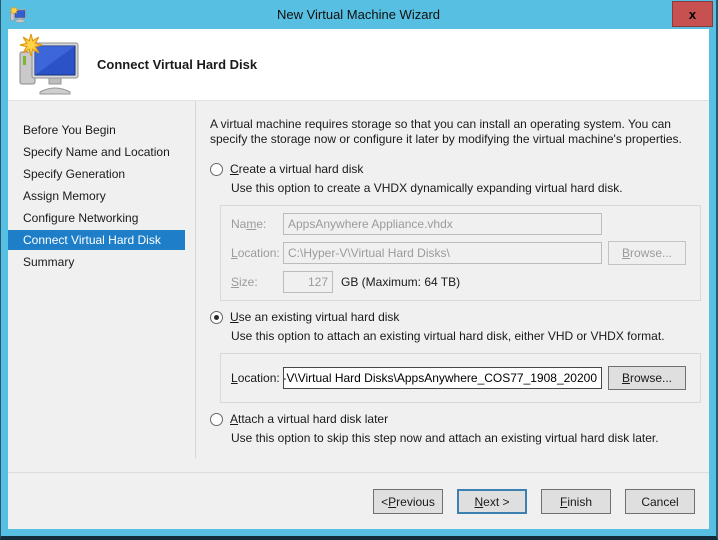 This screenshot has width=718, height=540. What do you see at coordinates (96, 240) in the screenshot?
I see `sidebar-item-connect-virtual-hard-disk: Connect Virtual Hard Disk` at bounding box center [96, 240].